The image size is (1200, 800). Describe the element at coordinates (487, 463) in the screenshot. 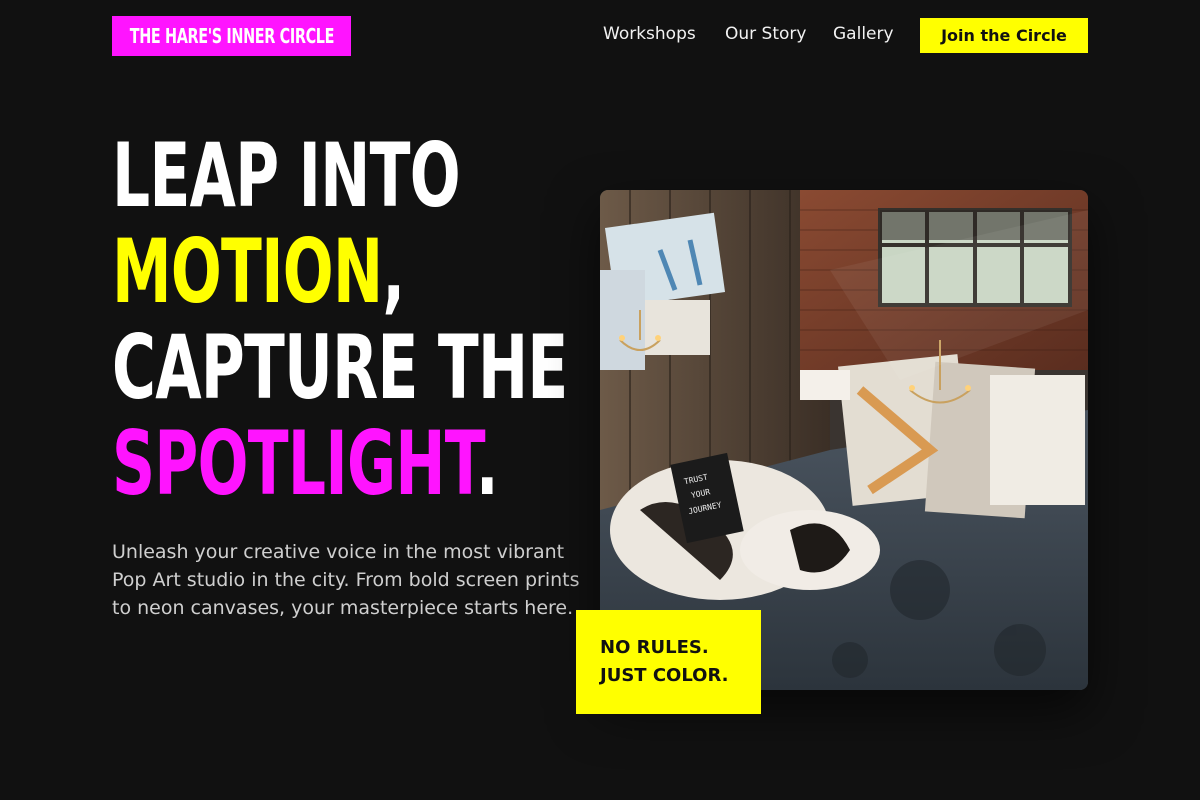

I see `headline-period: .` at that location.